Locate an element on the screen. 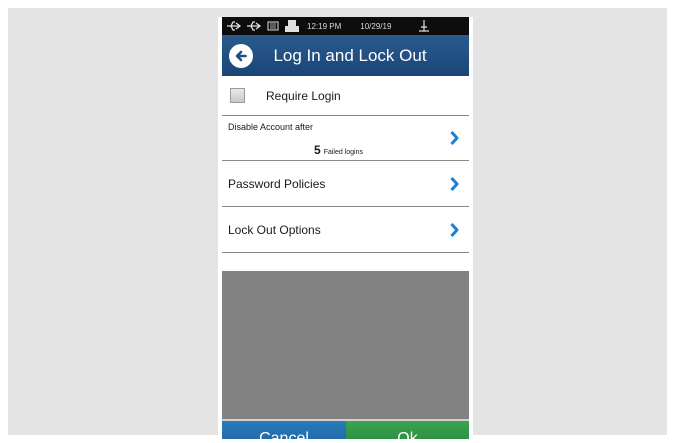 The image size is (675, 443). empty-area is located at coordinates (345, 345).